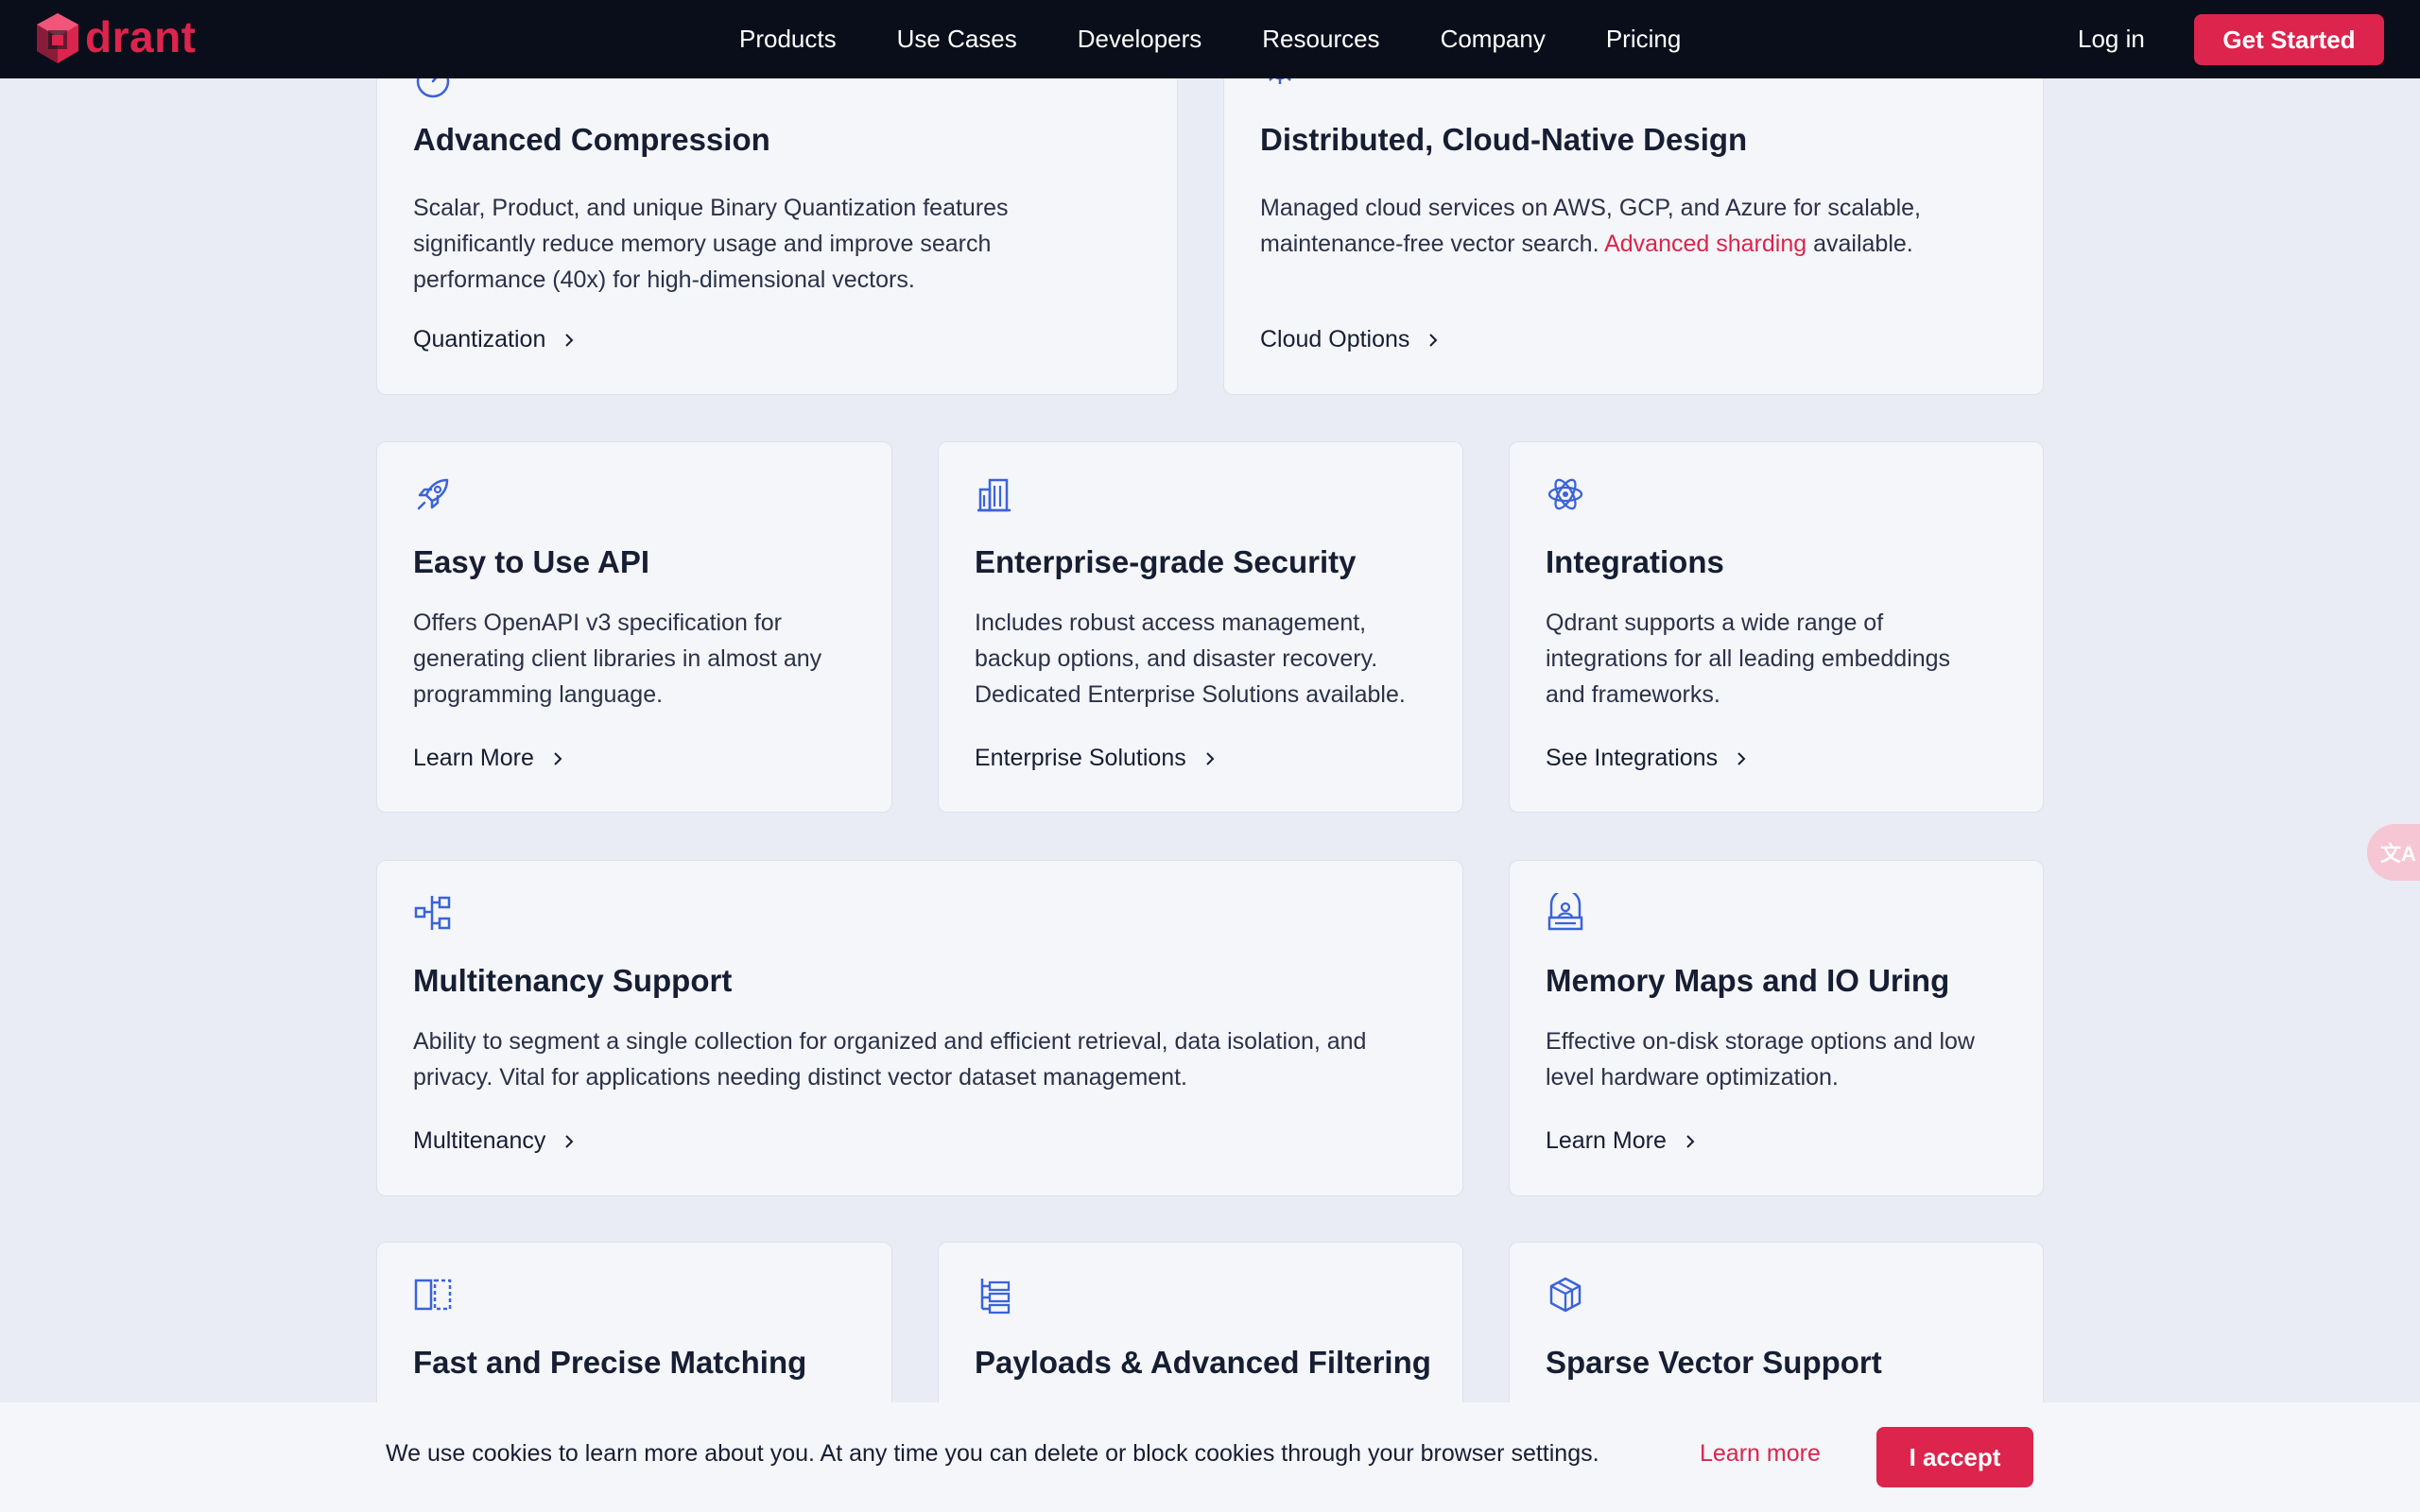 The image size is (2420, 1512). I want to click on card-title: Multitenancy Support, so click(573, 980).